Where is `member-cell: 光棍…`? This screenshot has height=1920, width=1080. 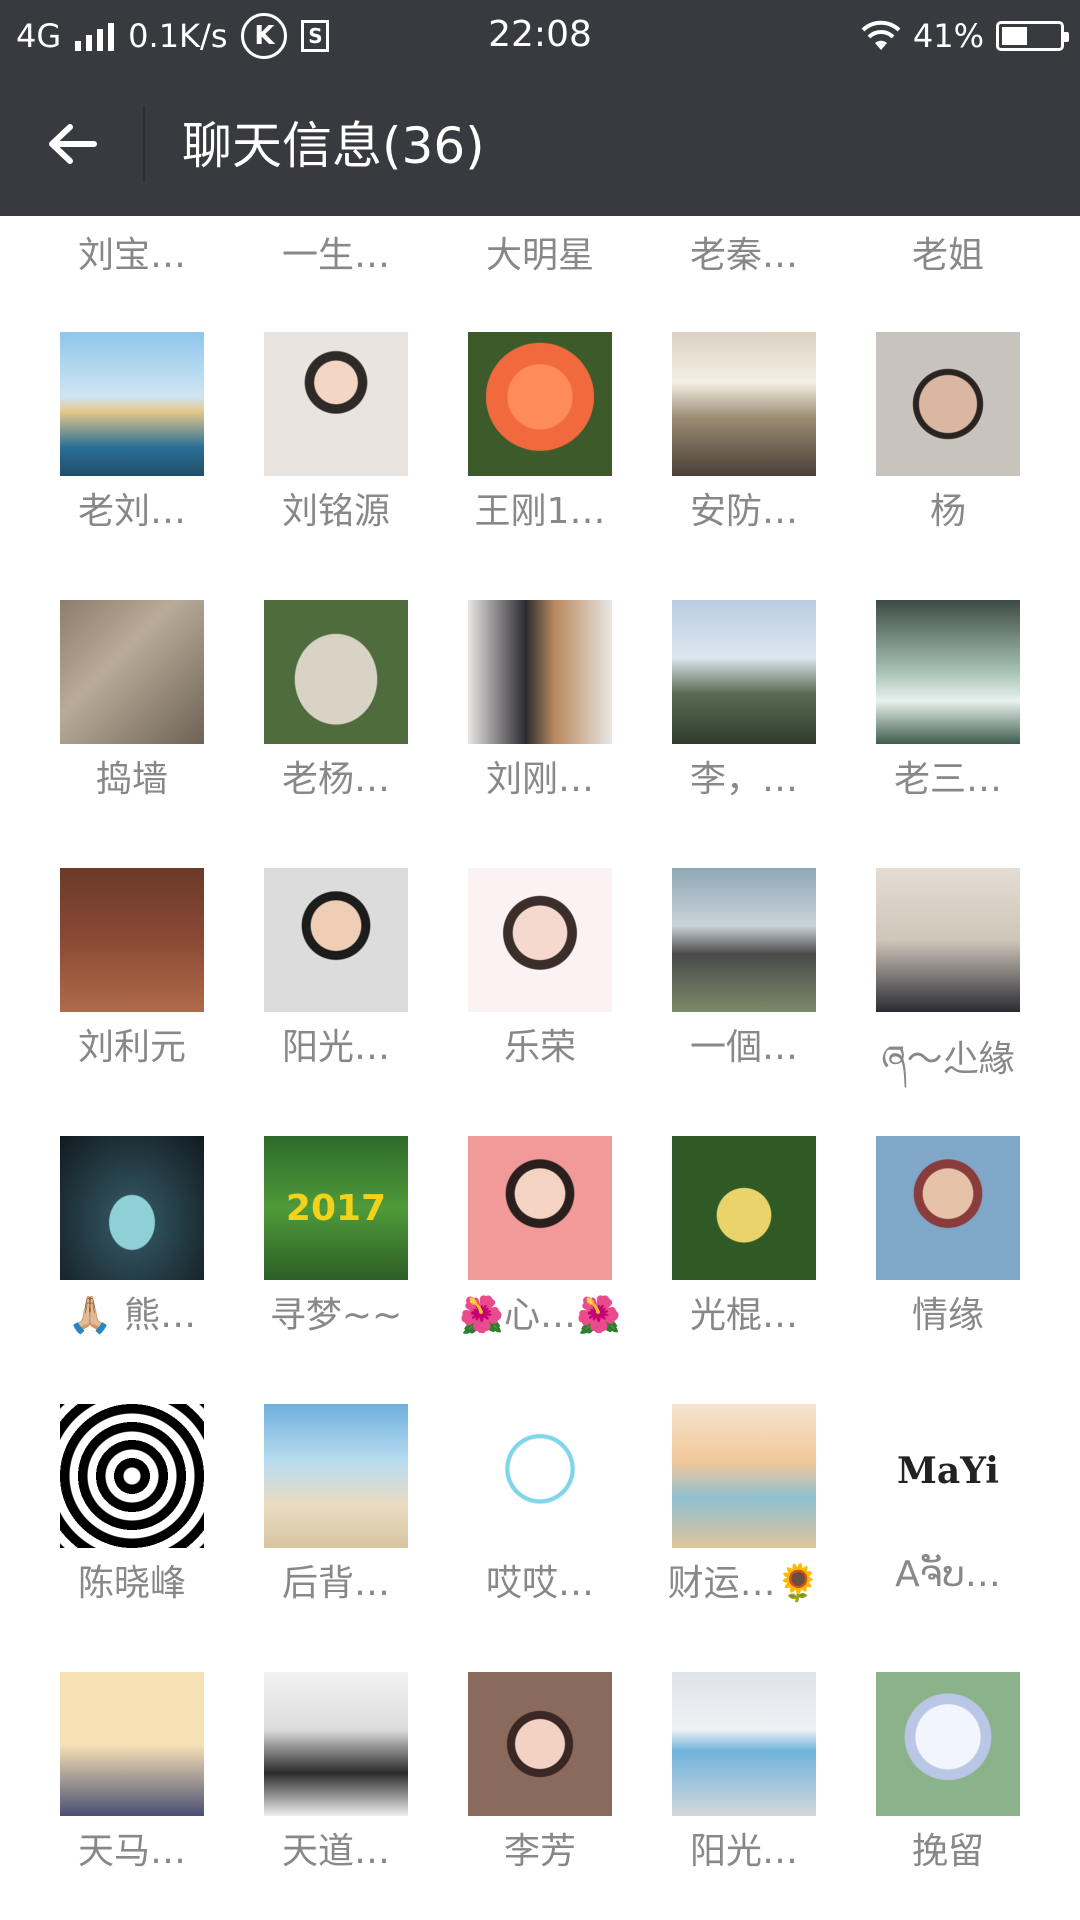 member-cell: 光棍… is located at coordinates (732, 1270).